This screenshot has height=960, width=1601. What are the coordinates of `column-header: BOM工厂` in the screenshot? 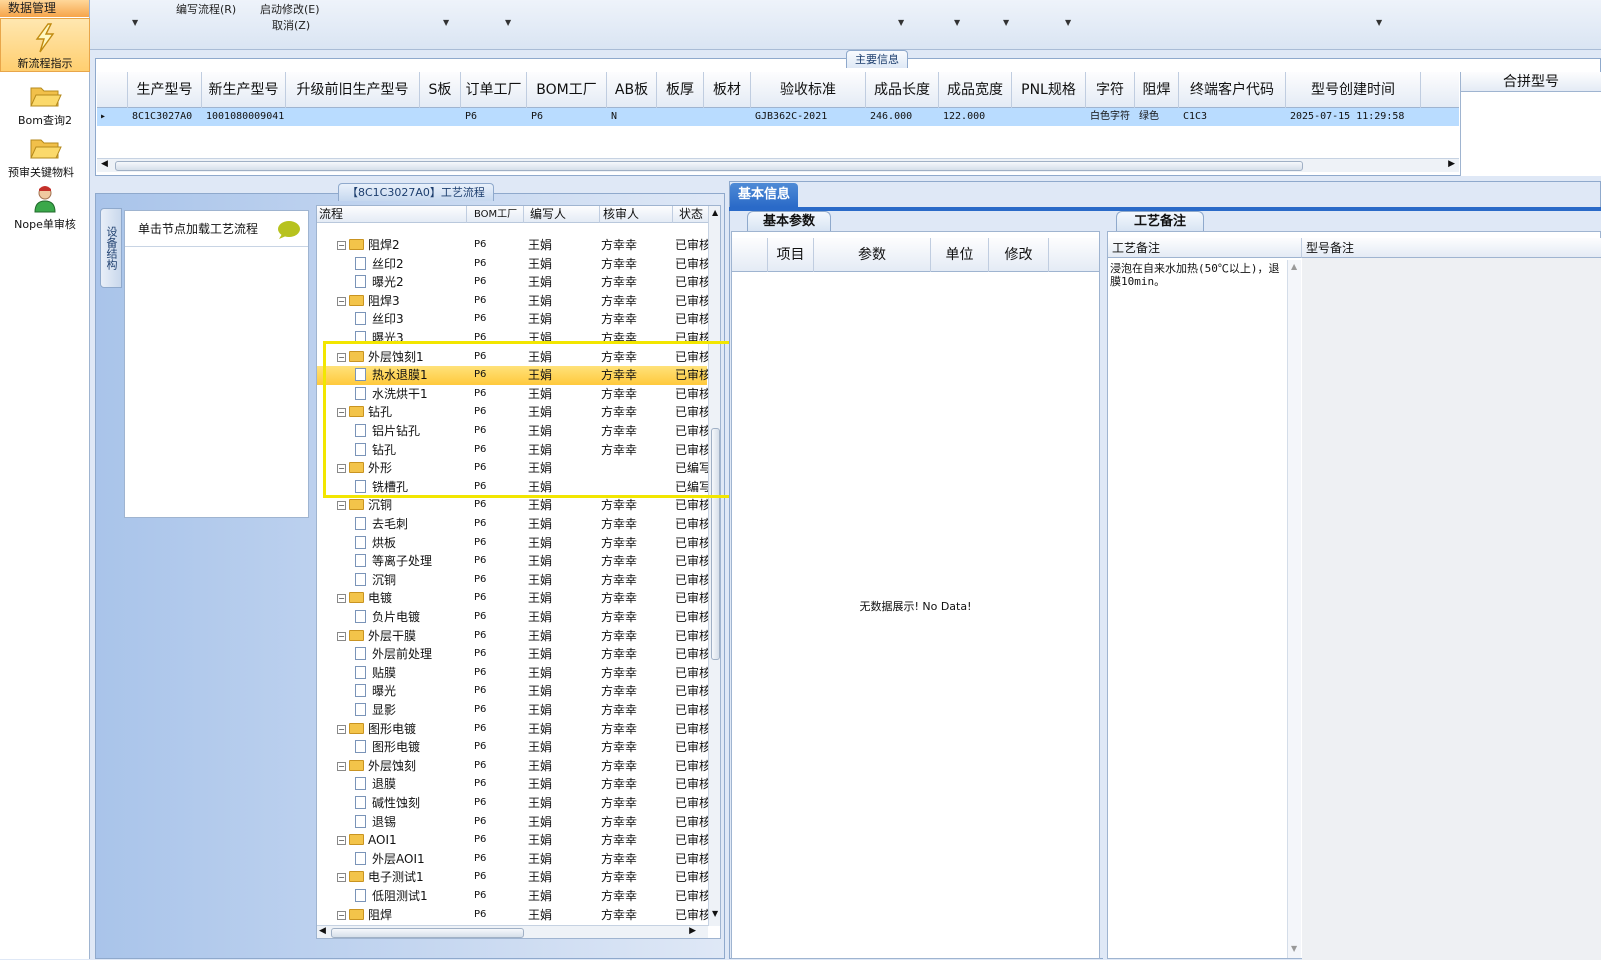 It's located at (567, 90).